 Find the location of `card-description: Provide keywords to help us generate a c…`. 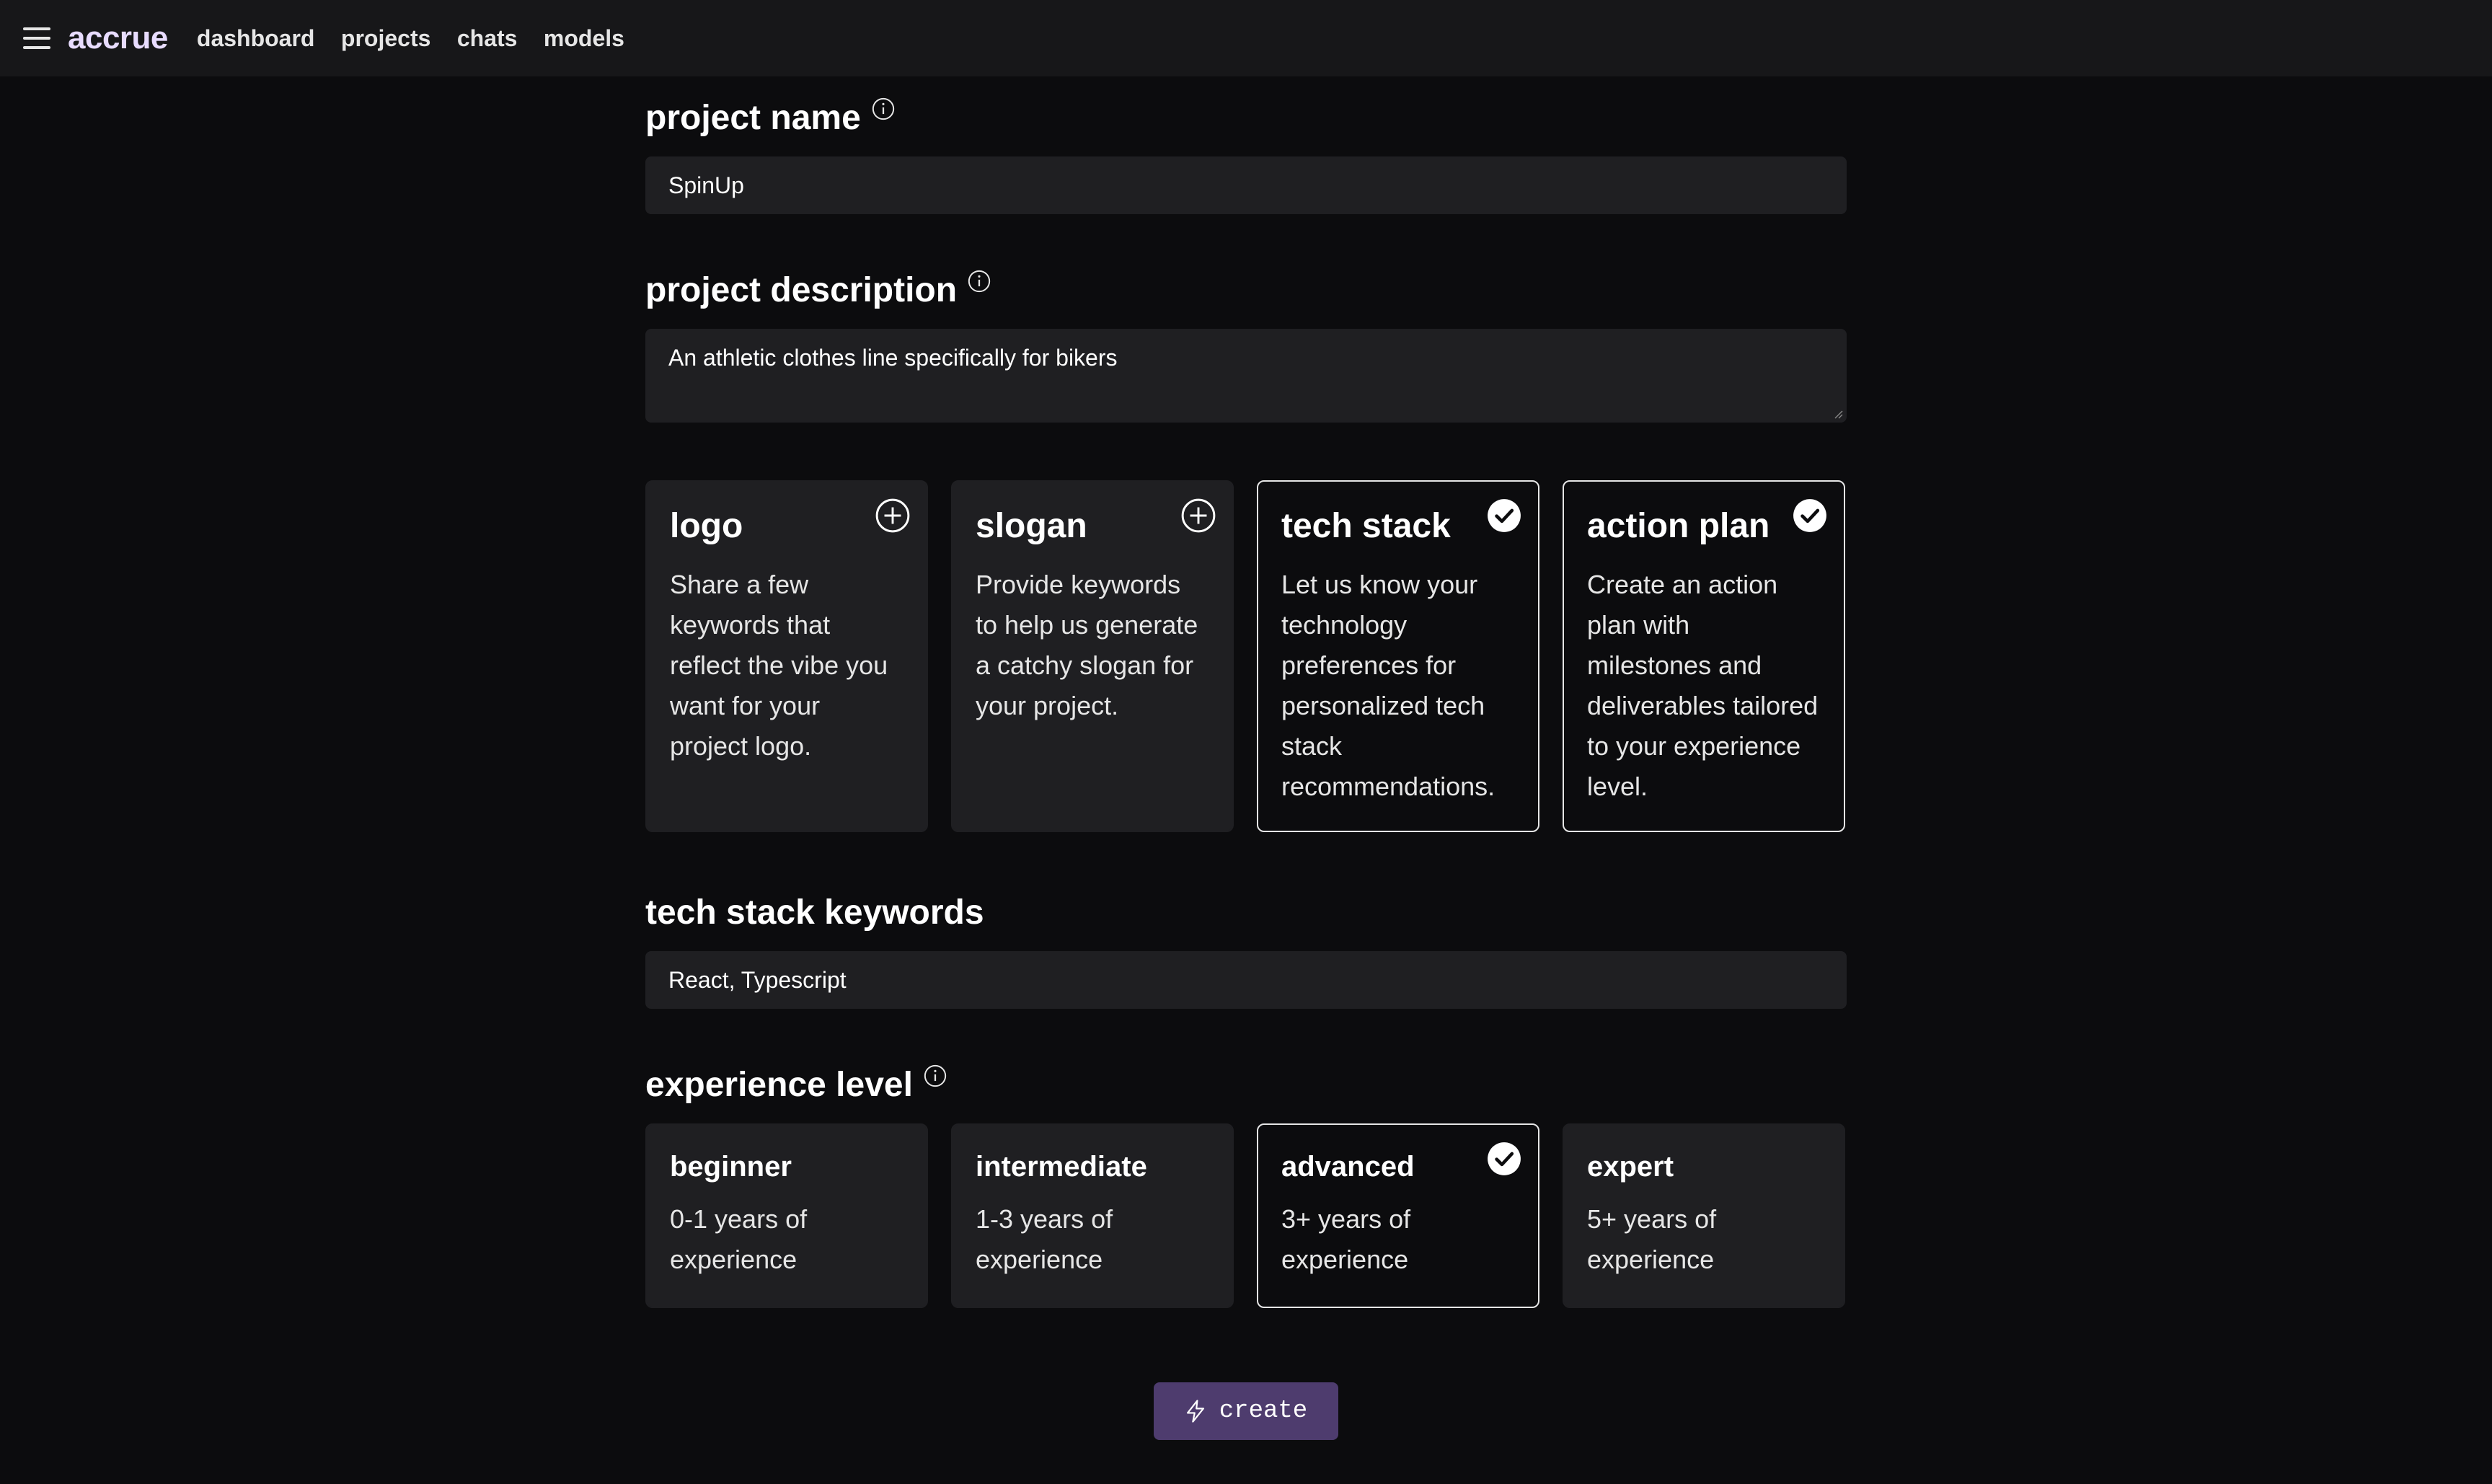

card-description: Provide keywords to help us generate a c… is located at coordinates (1087, 645).